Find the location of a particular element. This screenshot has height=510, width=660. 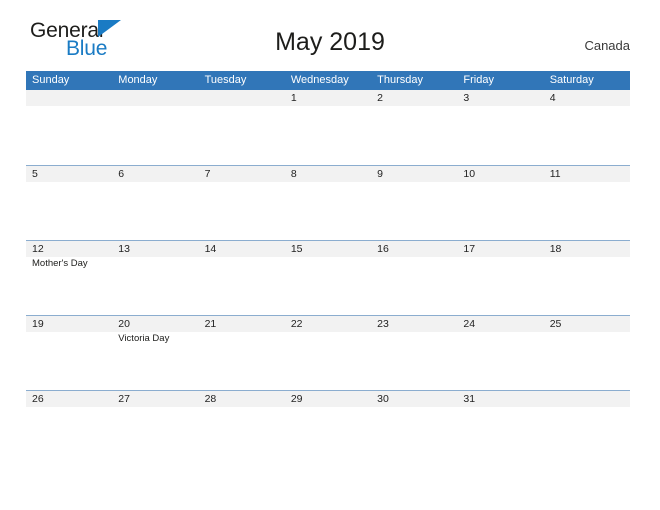

date-band: 19 20 21 22 23 24 25 is located at coordinates (328, 324).